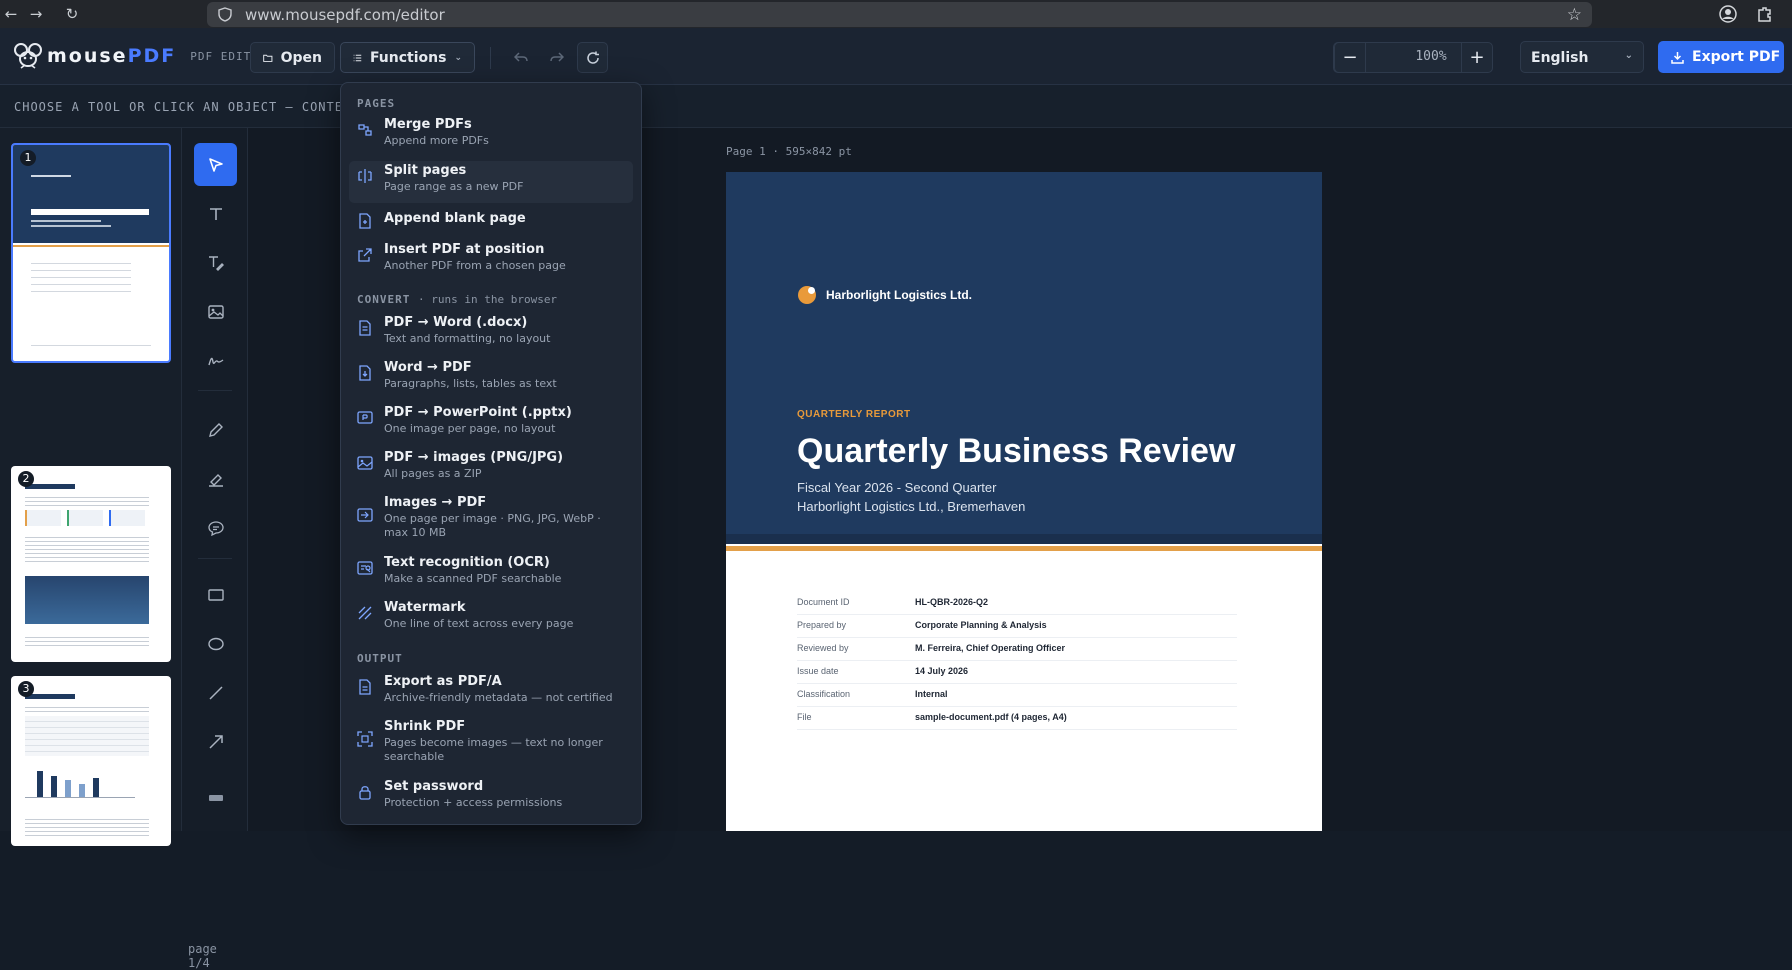 This screenshot has height=970, width=1792. What do you see at coordinates (215, 558) in the screenshot?
I see `tool-divider` at bounding box center [215, 558].